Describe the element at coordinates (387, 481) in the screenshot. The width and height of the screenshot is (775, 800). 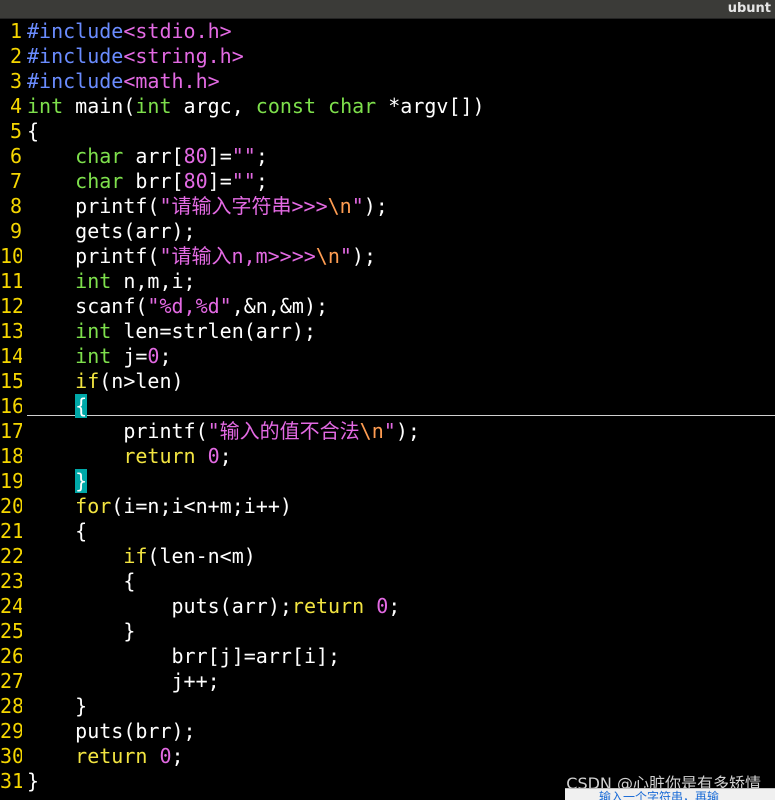
I see `code-line: 19 }` at that location.